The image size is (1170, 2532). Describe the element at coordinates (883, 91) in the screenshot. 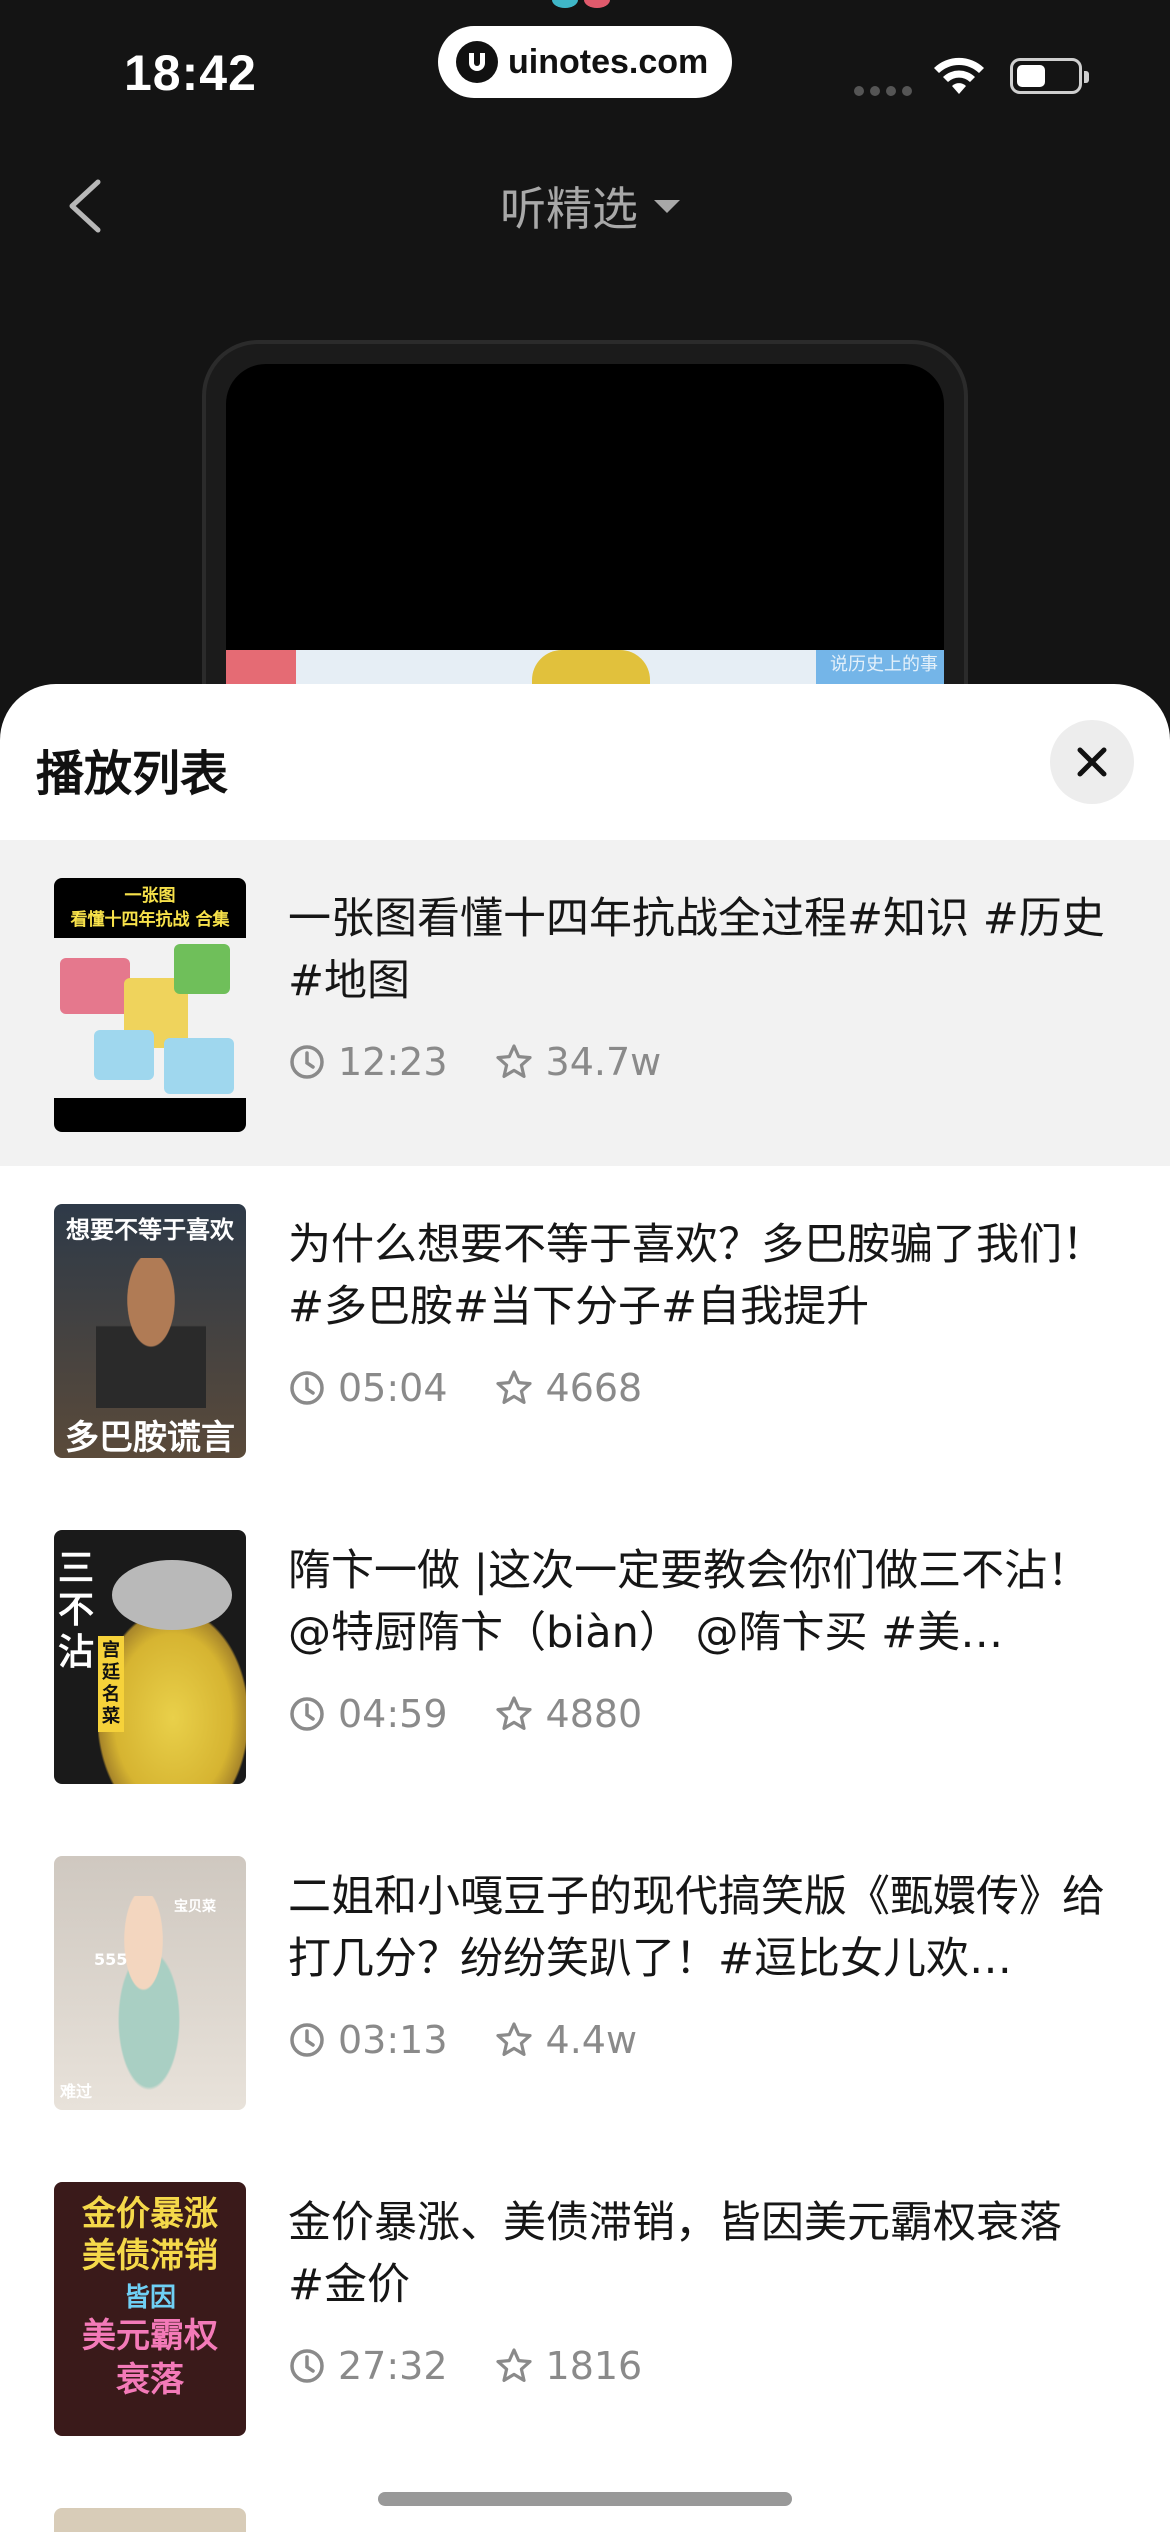

I see `cellular-signal-icon` at that location.